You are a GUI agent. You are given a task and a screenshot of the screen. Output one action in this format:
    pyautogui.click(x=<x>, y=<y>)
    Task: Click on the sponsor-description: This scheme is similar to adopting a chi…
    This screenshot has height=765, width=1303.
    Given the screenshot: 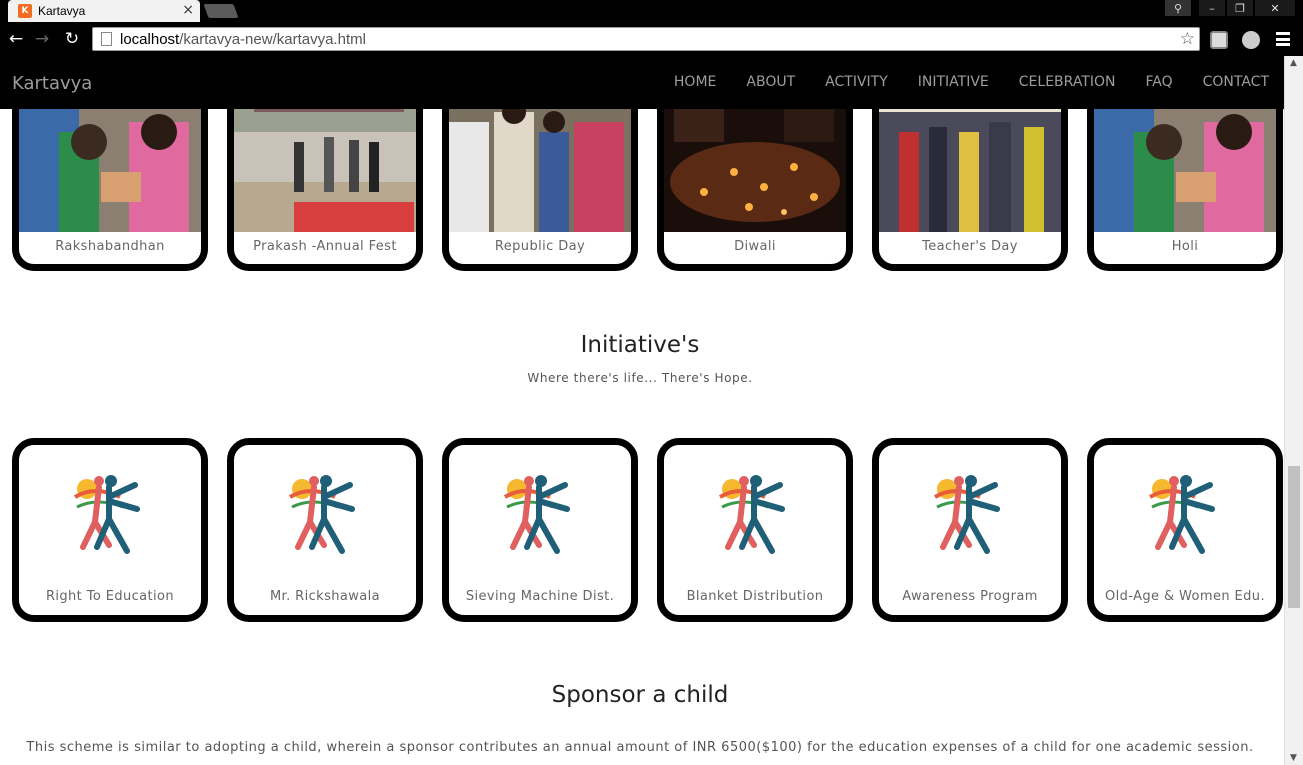 What is the action you would take?
    pyautogui.click(x=640, y=747)
    